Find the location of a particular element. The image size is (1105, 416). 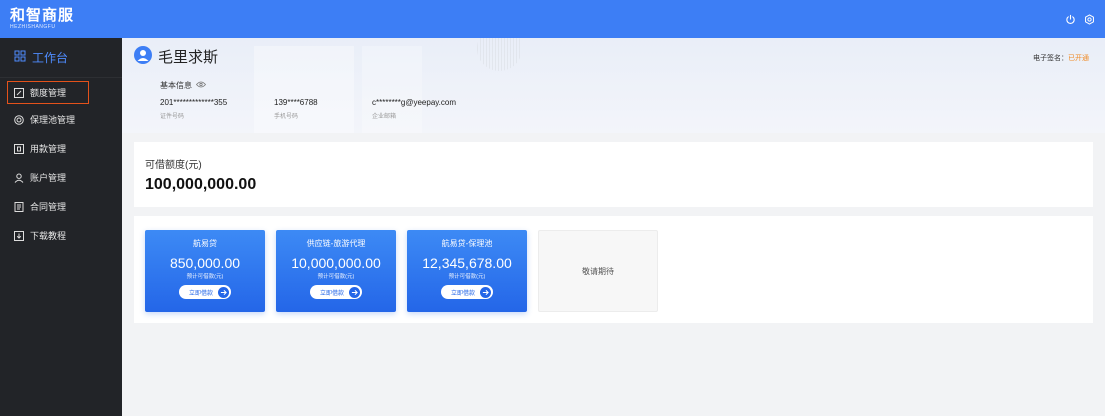

sidebar-item-download: 下载教程 is located at coordinates (61, 235).